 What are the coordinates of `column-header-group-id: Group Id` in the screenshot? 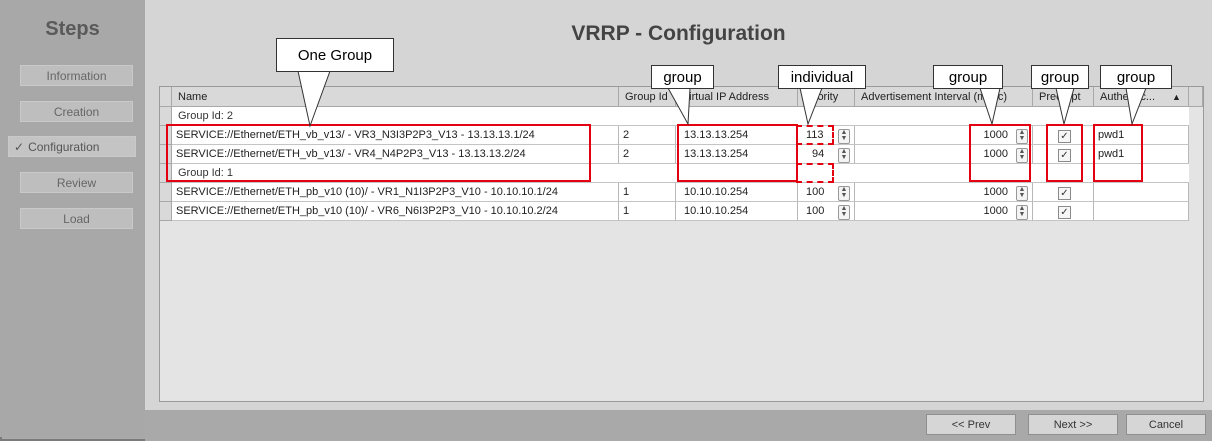 It's located at (647, 97).